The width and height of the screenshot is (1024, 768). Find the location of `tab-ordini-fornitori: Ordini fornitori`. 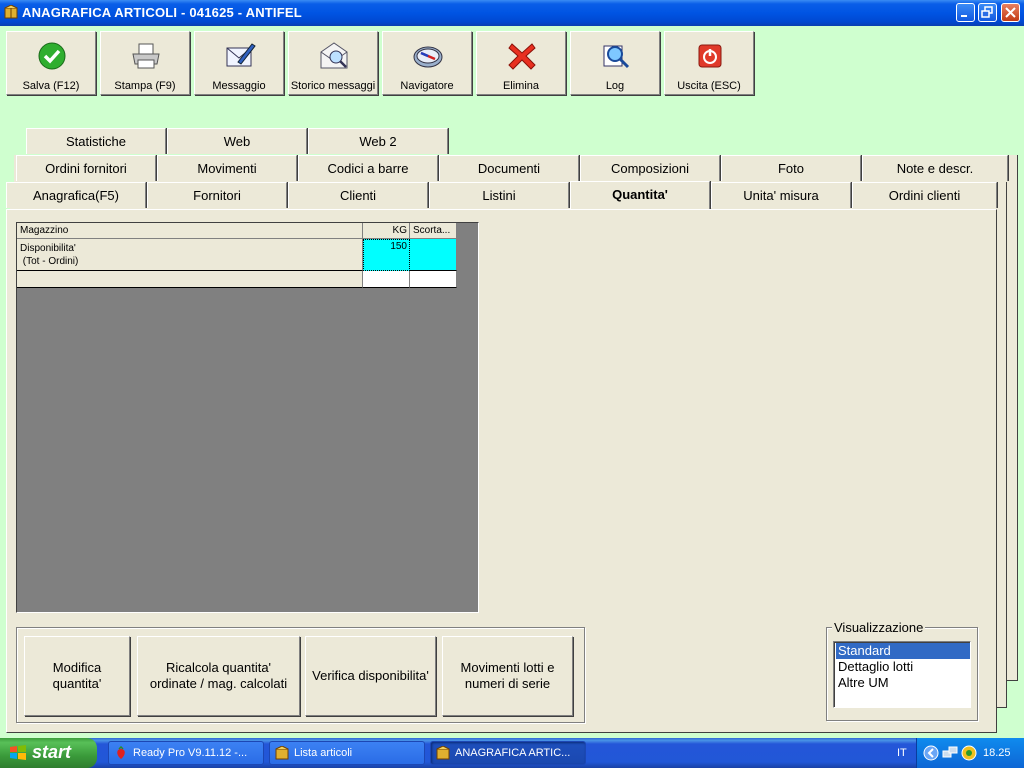

tab-ordini-fornitori: Ordini fornitori is located at coordinates (86, 168).